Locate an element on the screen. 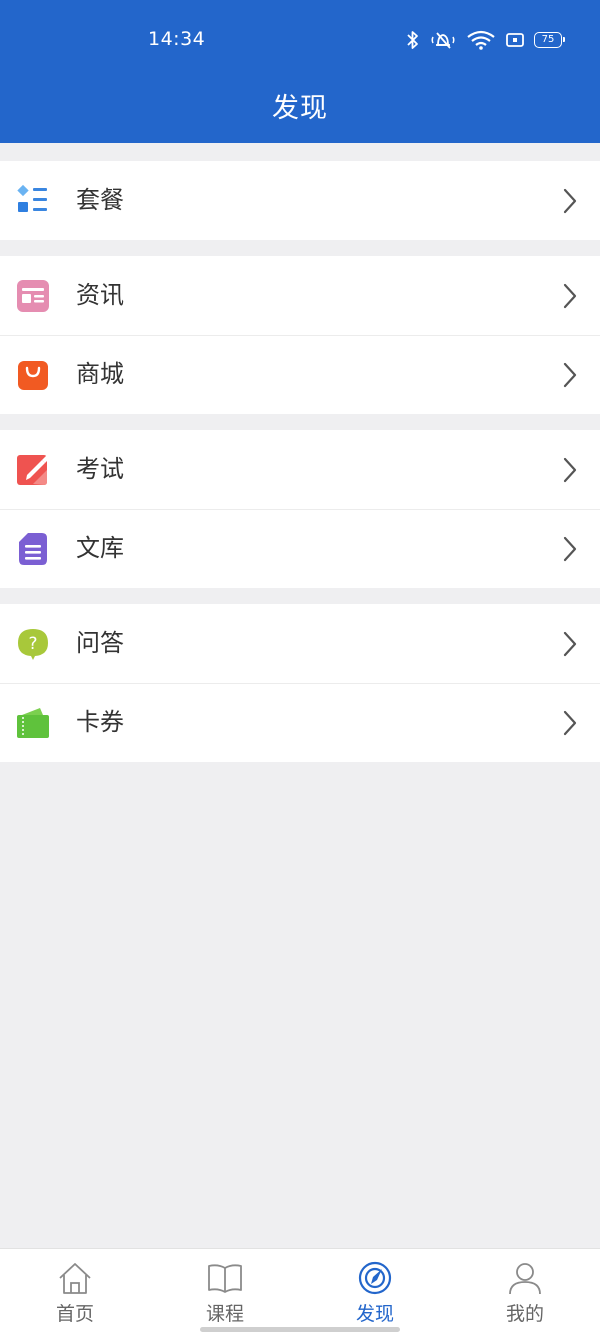  package-icon is located at coordinates (33, 201).